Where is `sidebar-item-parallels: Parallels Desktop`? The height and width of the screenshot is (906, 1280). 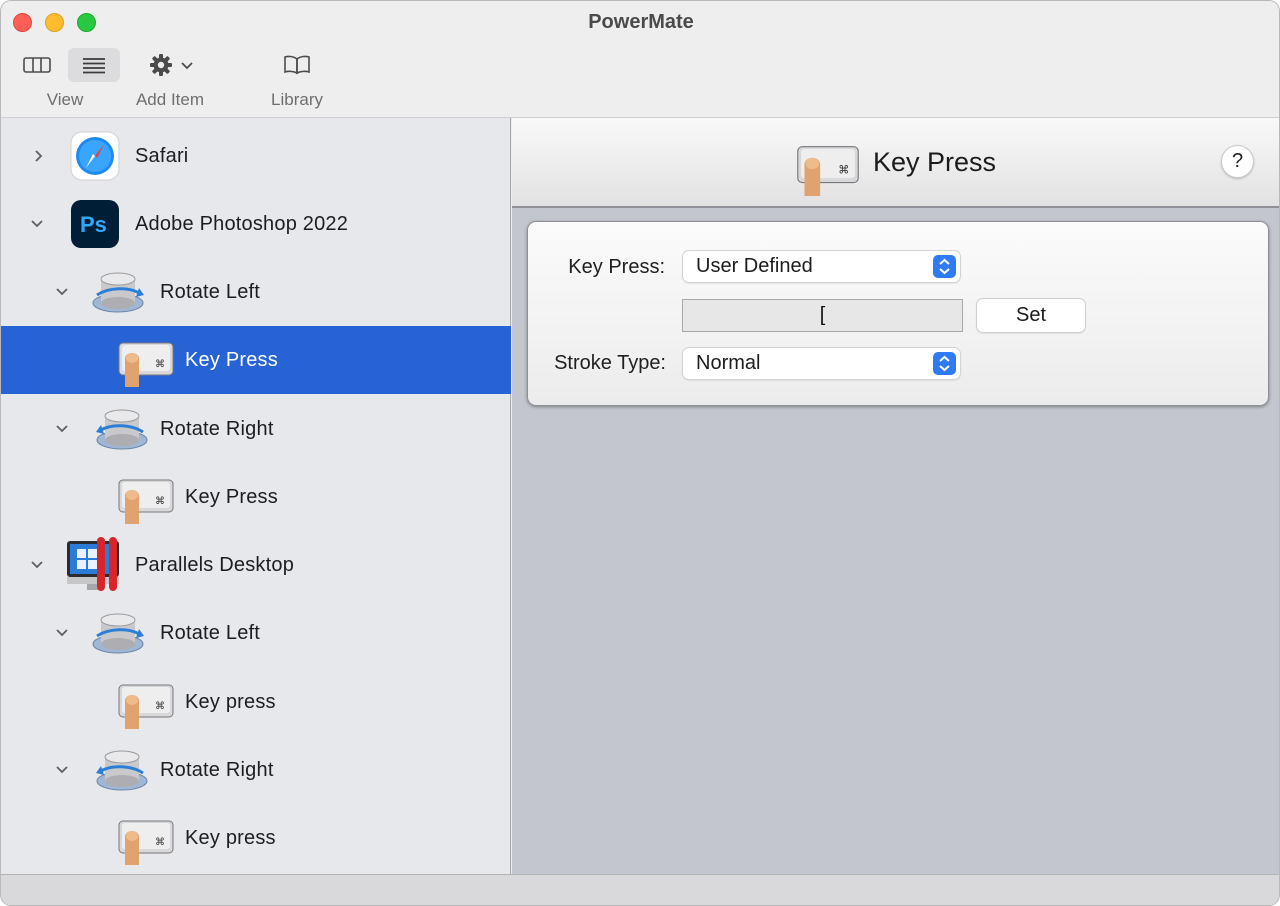
sidebar-item-parallels: Parallels Desktop is located at coordinates (256, 565).